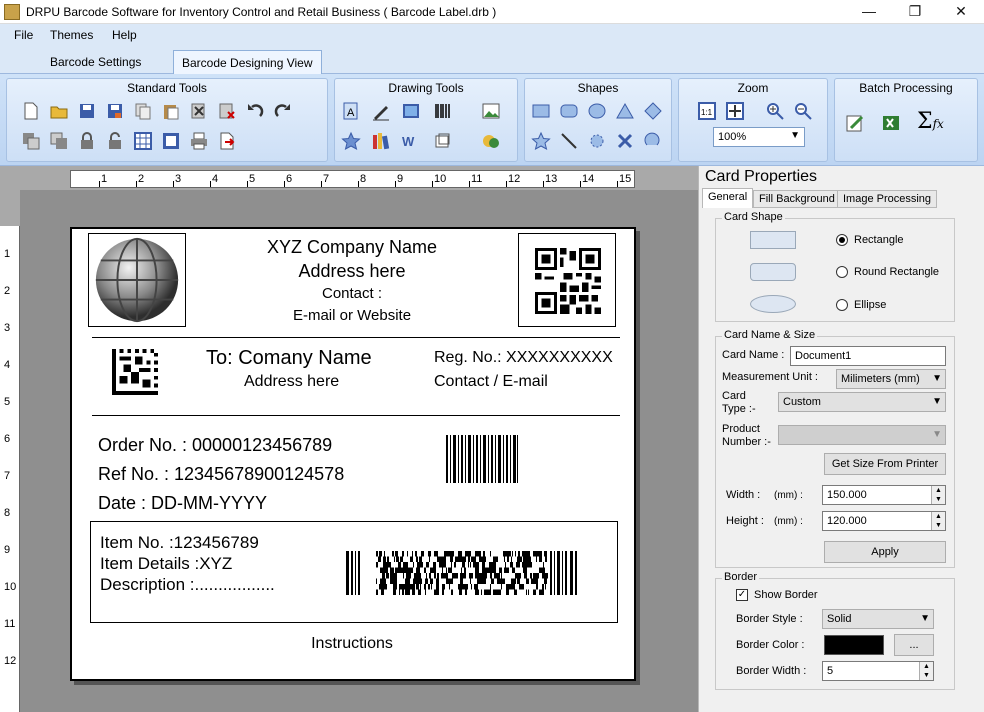  What do you see at coordinates (31, 111) in the screenshot?
I see `new-icon` at bounding box center [31, 111].